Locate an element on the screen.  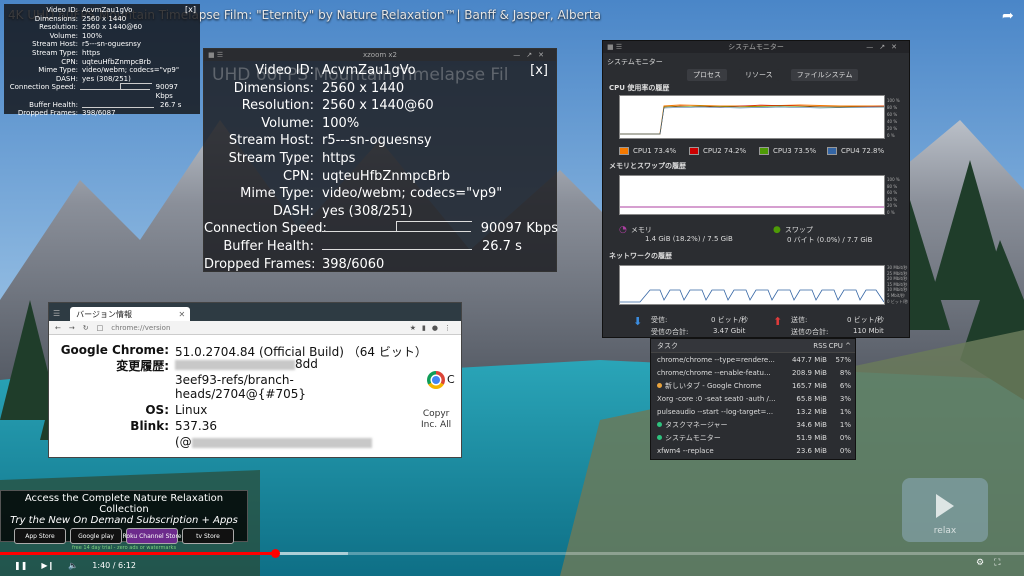
task-rss: 165.7 MiB is located at coordinates (809, 385).